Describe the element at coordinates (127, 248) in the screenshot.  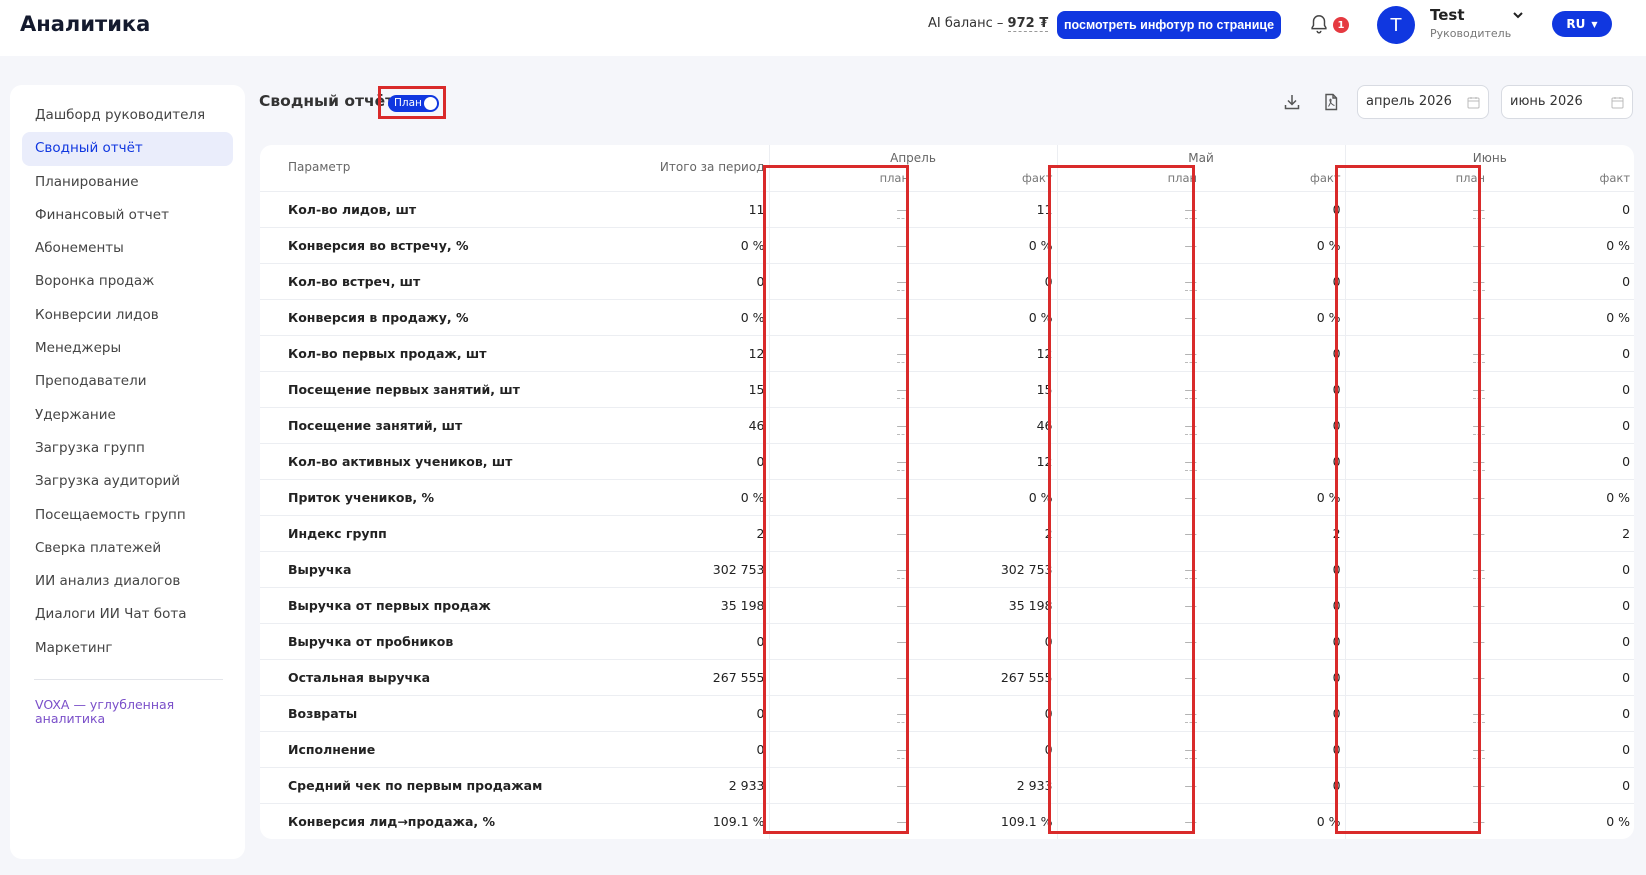
I see `sidebar-item-subscriptions: Абонементы` at that location.